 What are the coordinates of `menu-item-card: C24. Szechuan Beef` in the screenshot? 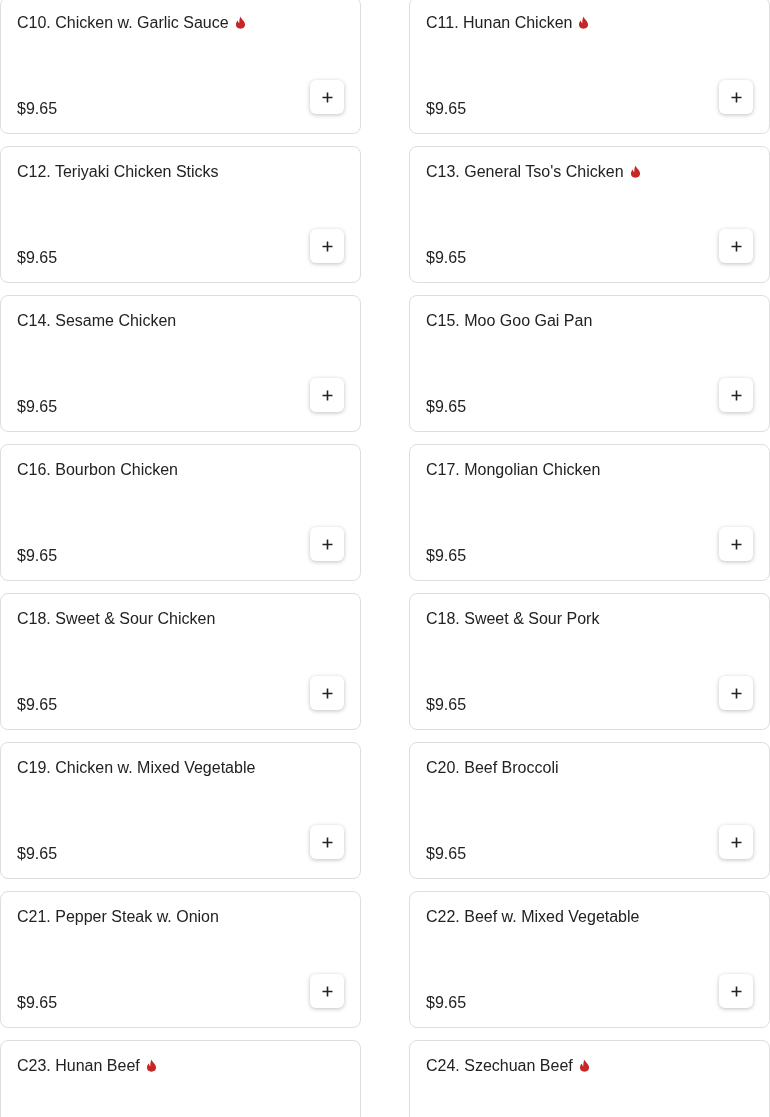 It's located at (589, 1078).